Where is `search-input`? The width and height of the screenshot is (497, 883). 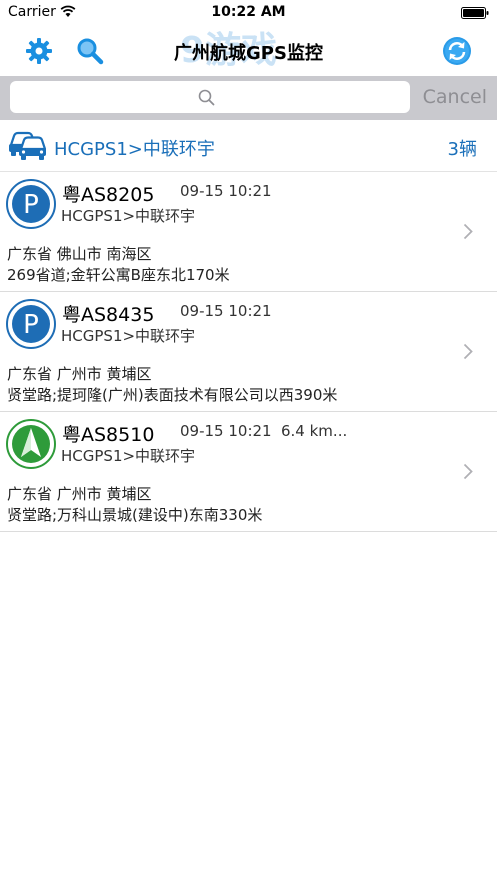 search-input is located at coordinates (210, 97).